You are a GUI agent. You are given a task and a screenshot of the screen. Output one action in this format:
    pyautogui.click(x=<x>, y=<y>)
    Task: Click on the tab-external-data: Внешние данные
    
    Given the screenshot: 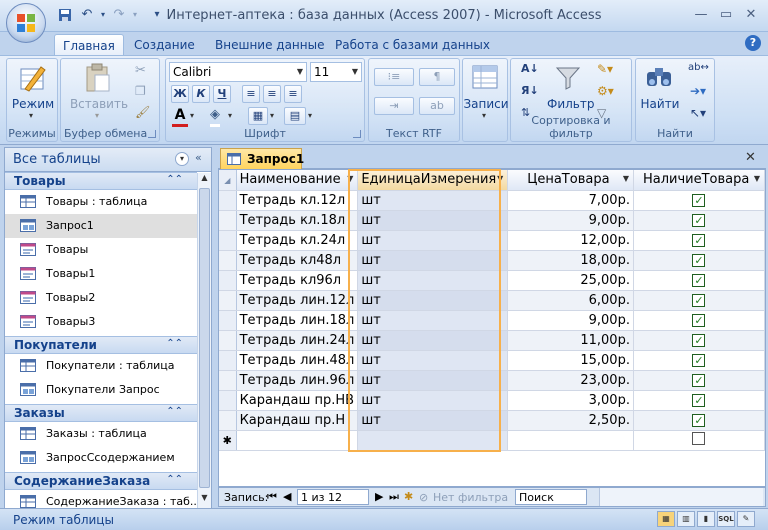 What is the action you would take?
    pyautogui.click(x=269, y=45)
    